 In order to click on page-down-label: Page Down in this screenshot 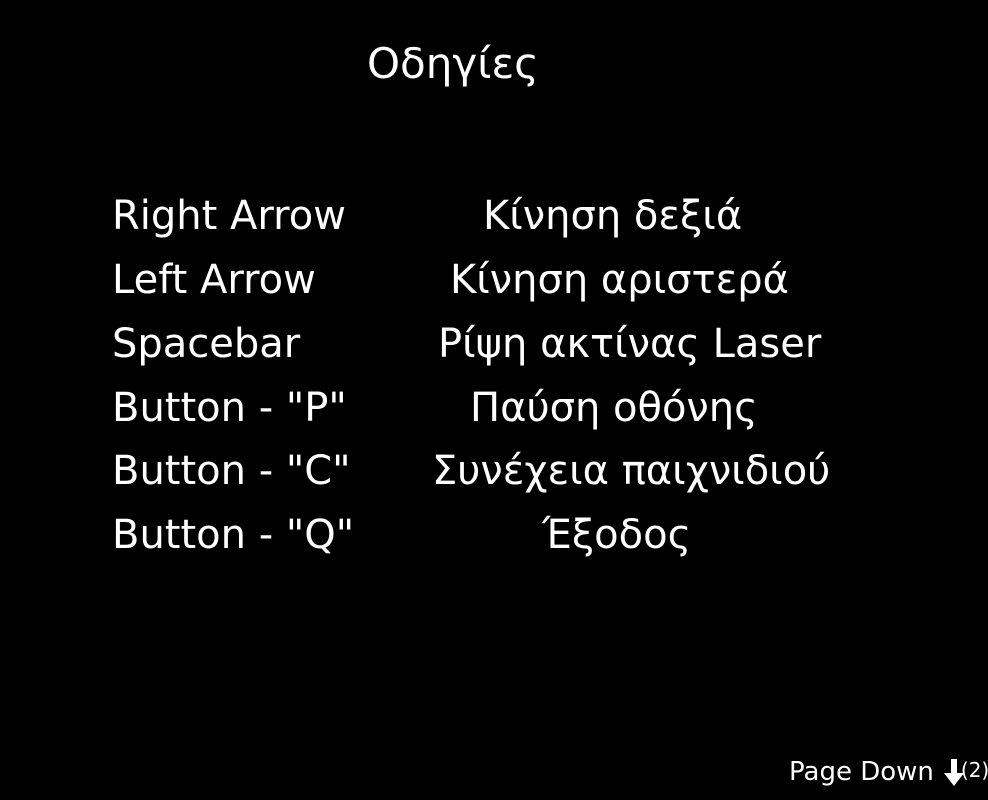, I will do `click(861, 772)`.